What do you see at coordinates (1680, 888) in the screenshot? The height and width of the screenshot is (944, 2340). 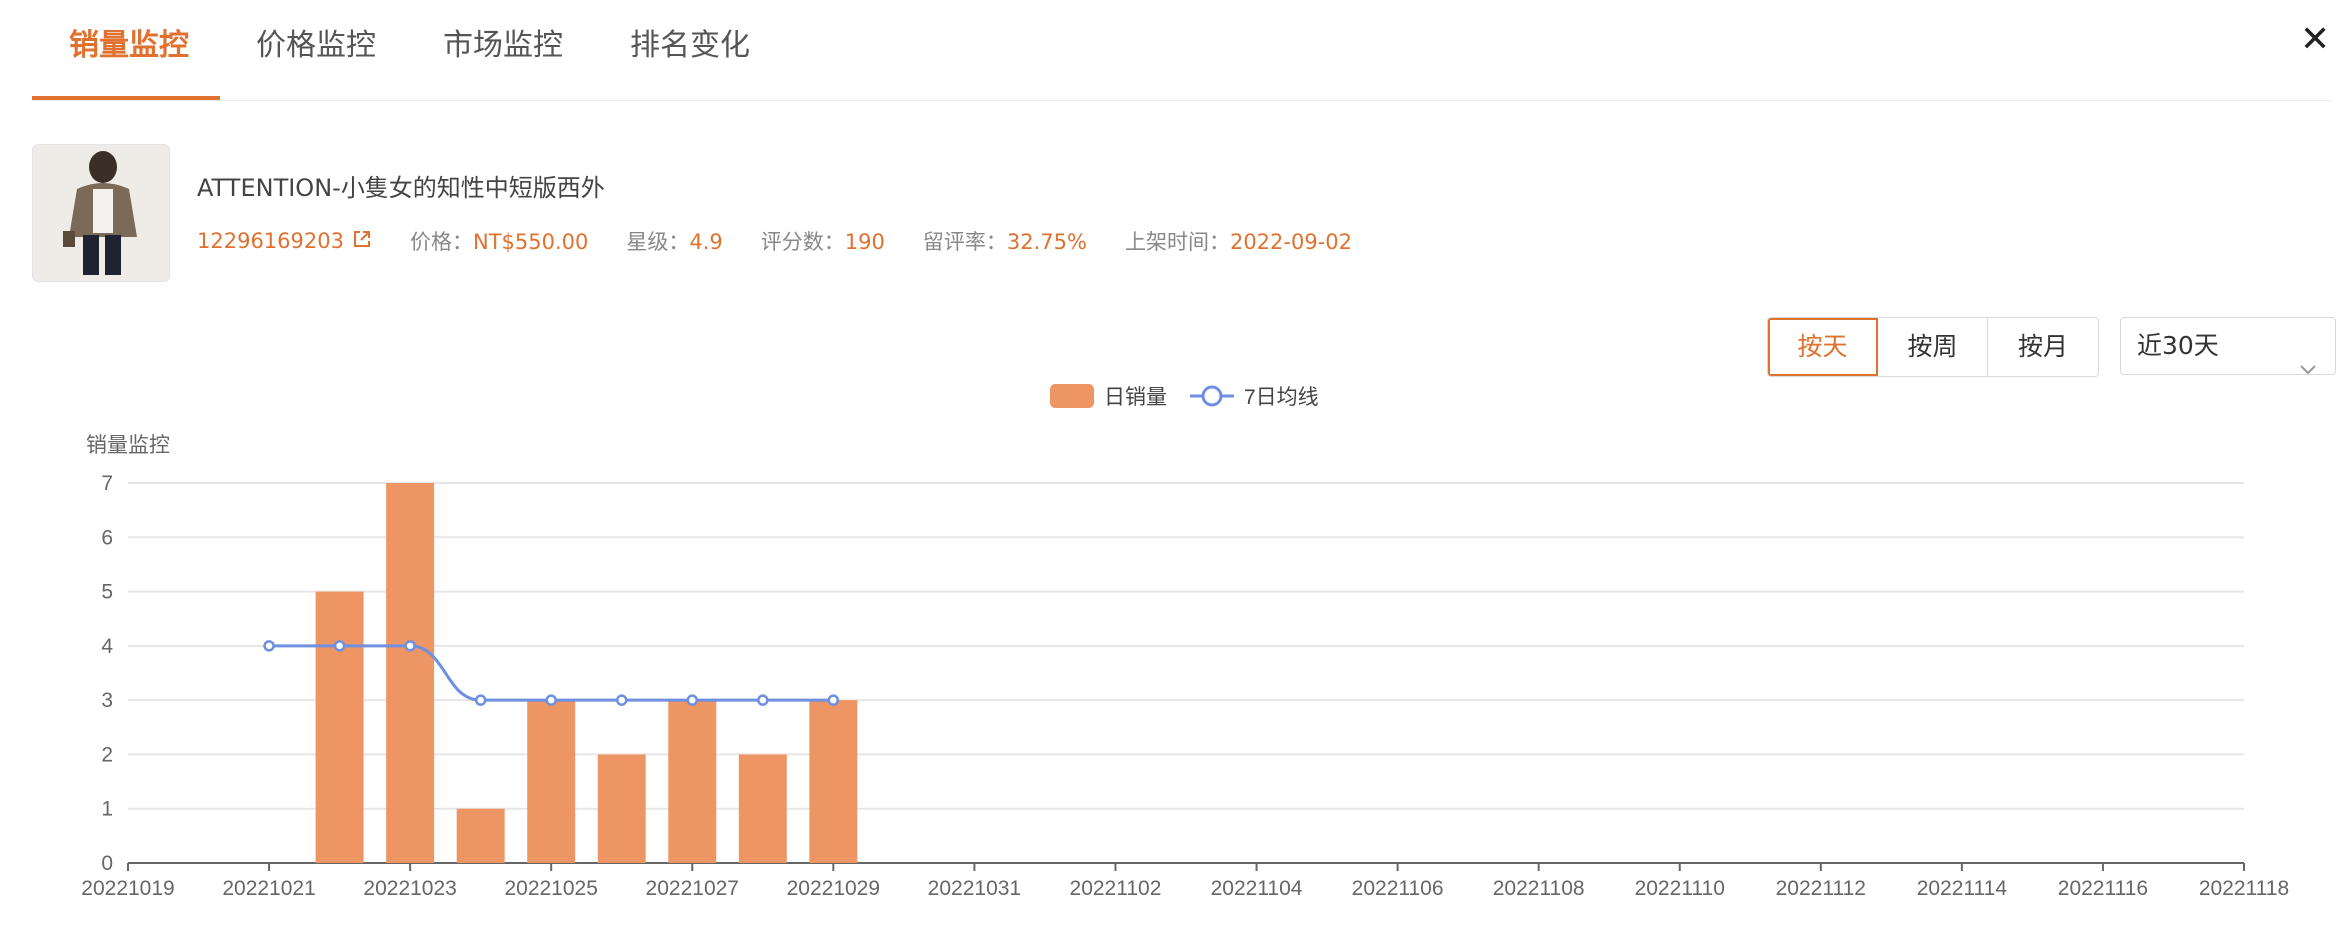 I see `x-tick-label: 20221110` at bounding box center [1680, 888].